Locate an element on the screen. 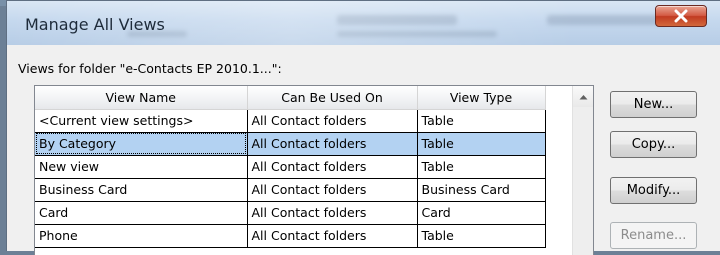  view-name-cell: Card is located at coordinates (141, 213).